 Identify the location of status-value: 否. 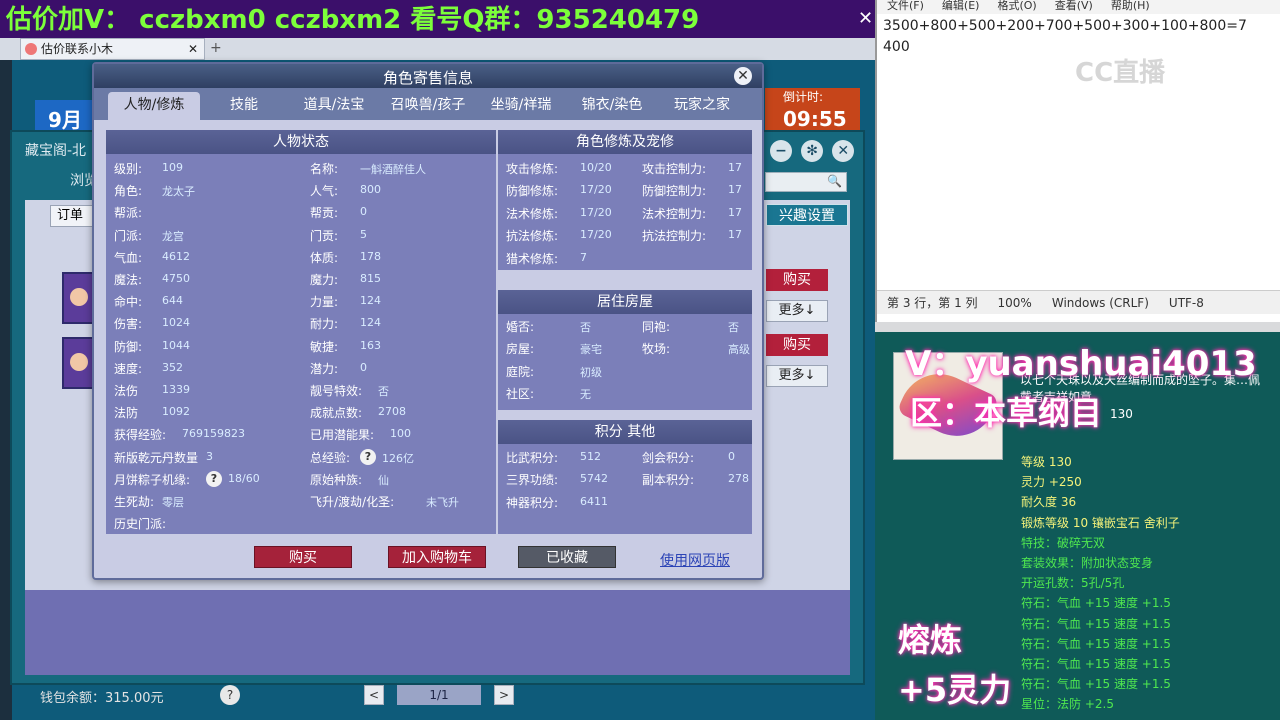
(383, 391).